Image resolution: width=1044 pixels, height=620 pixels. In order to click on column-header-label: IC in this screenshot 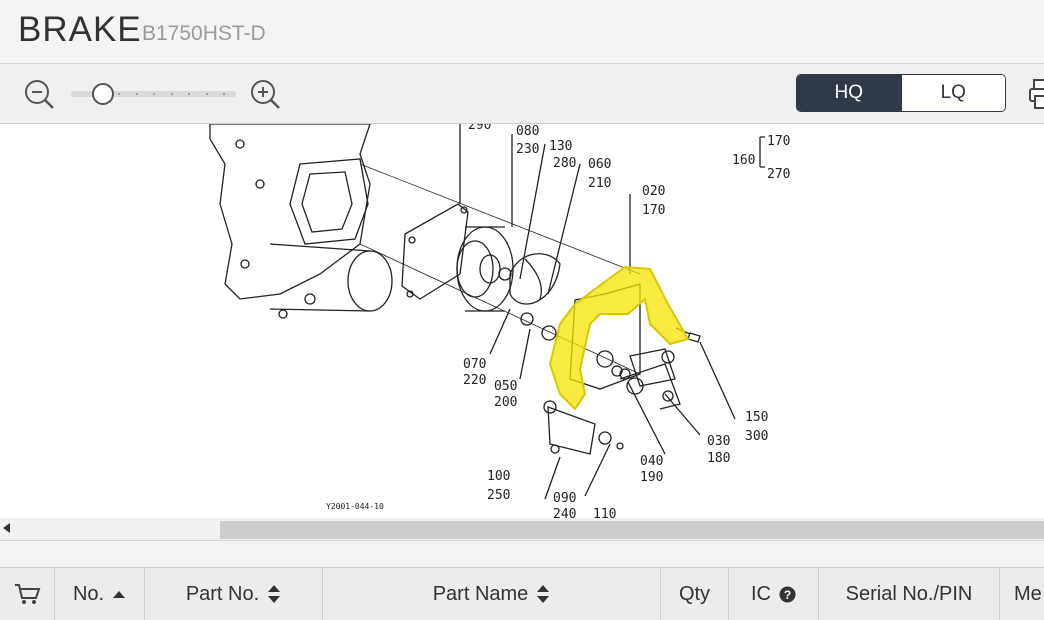, I will do `click(761, 593)`.